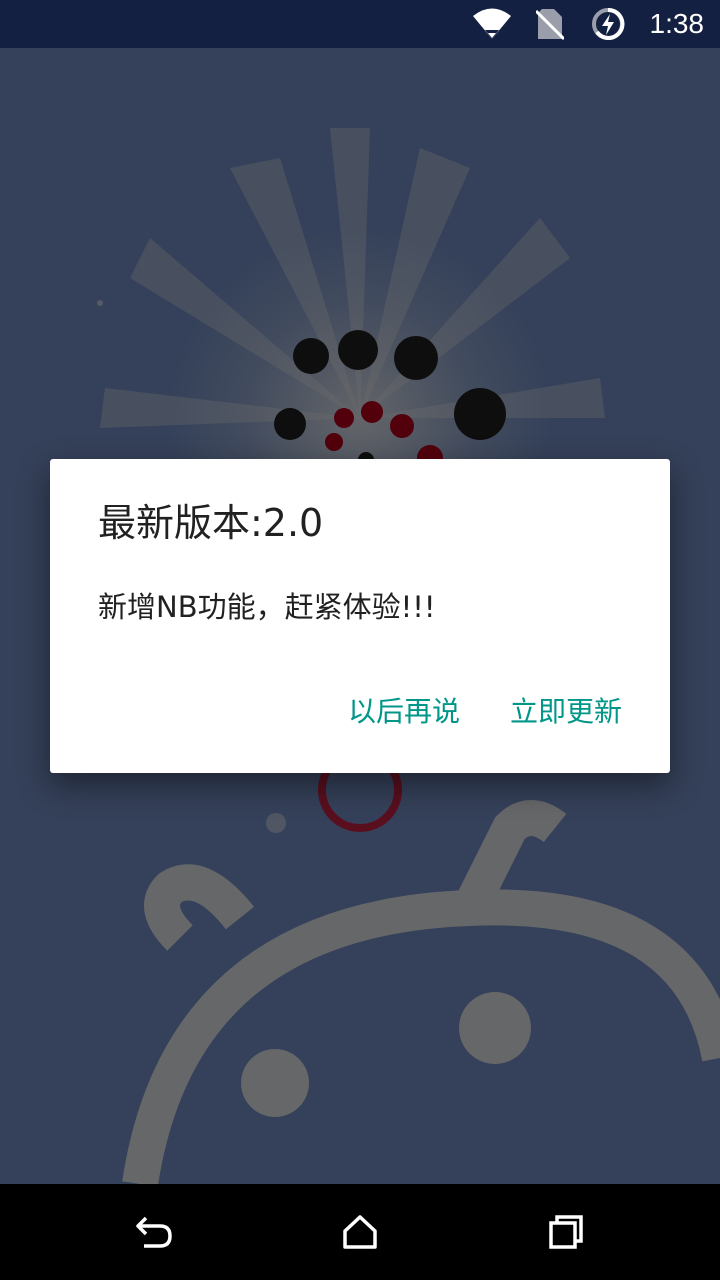 This screenshot has width=720, height=1280. I want to click on dialog-actions: 以后再说 立即更新, so click(485, 710).